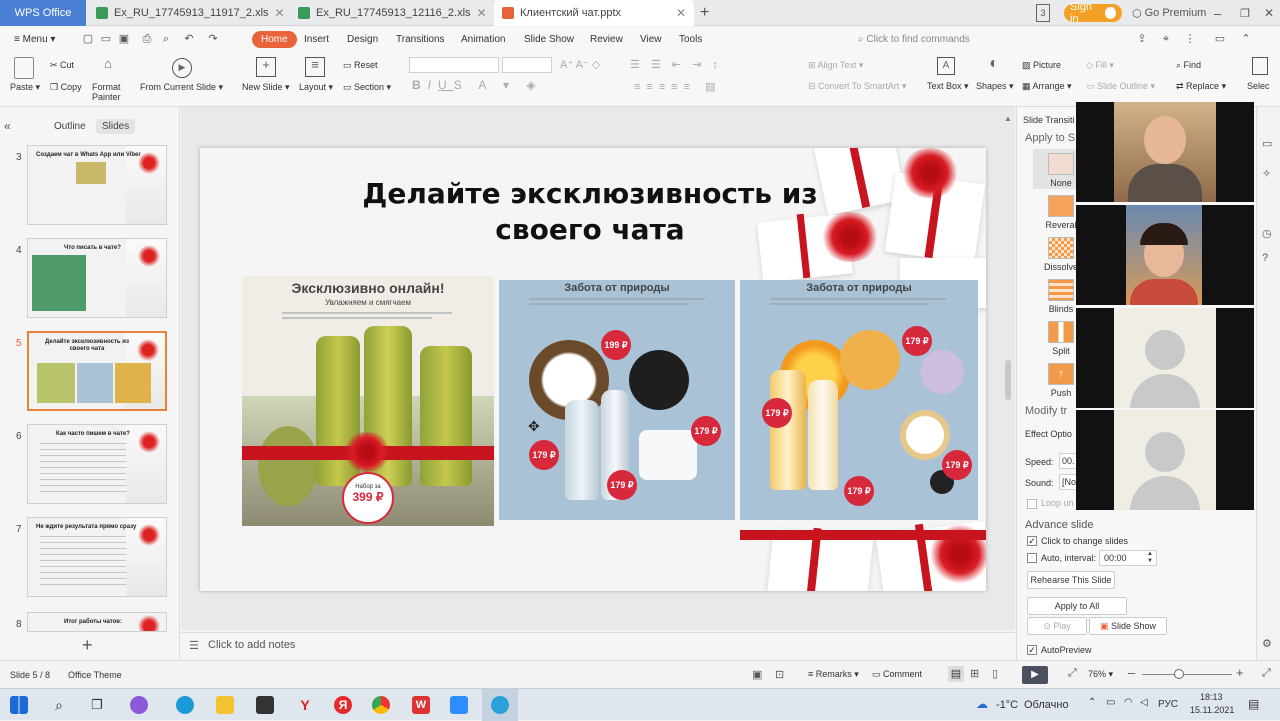  I want to click on fit-window-icon: ⤢, so click(1072, 673).